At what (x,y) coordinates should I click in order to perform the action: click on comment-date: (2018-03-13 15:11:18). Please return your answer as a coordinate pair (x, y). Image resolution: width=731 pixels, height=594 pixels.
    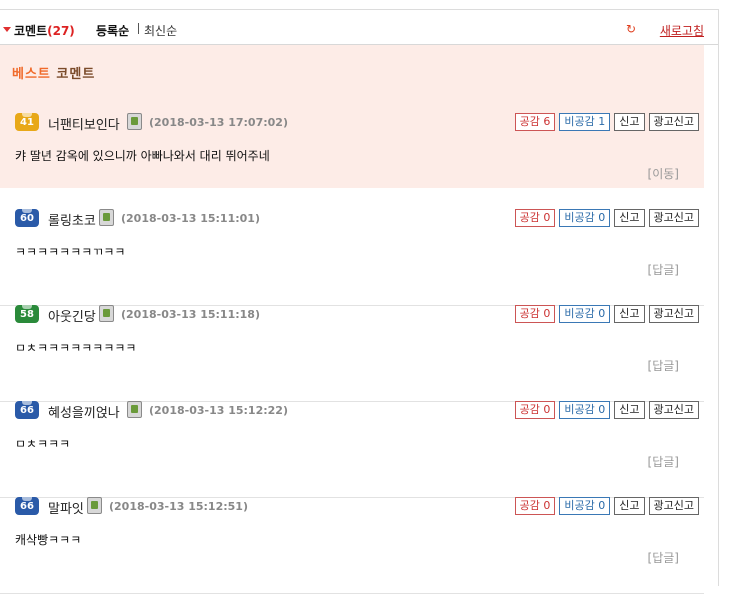
    Looking at the image, I should click on (190, 314).